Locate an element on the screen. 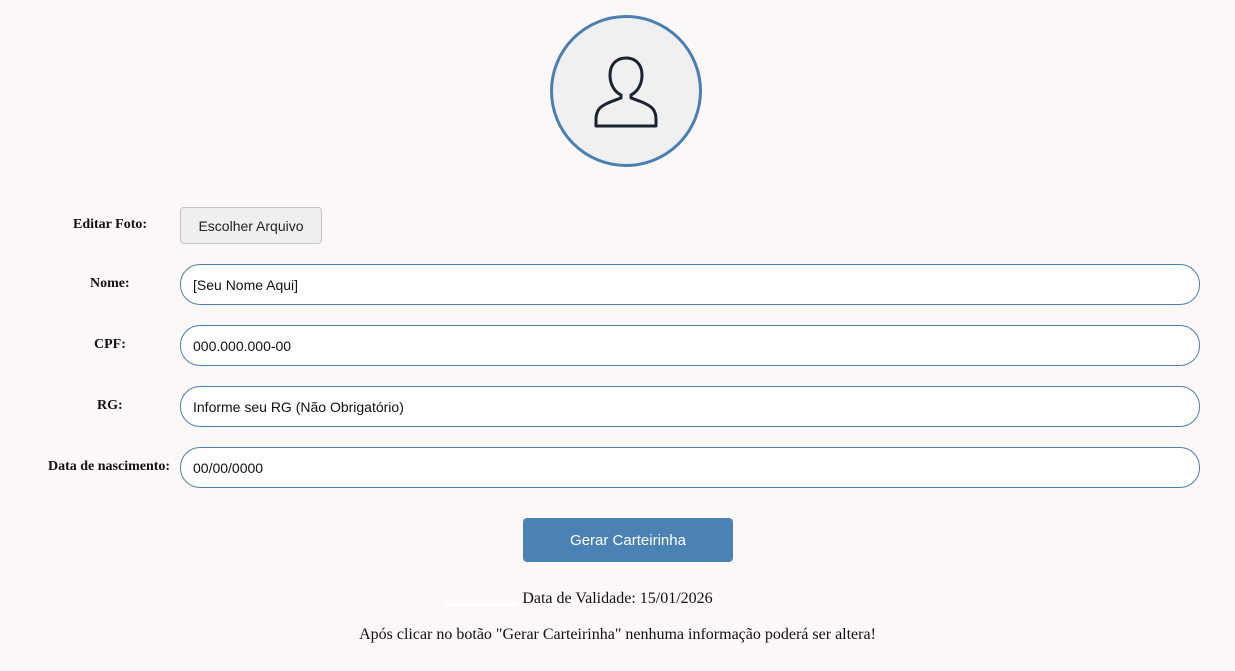  name-label: Nome: is located at coordinates (110, 283).